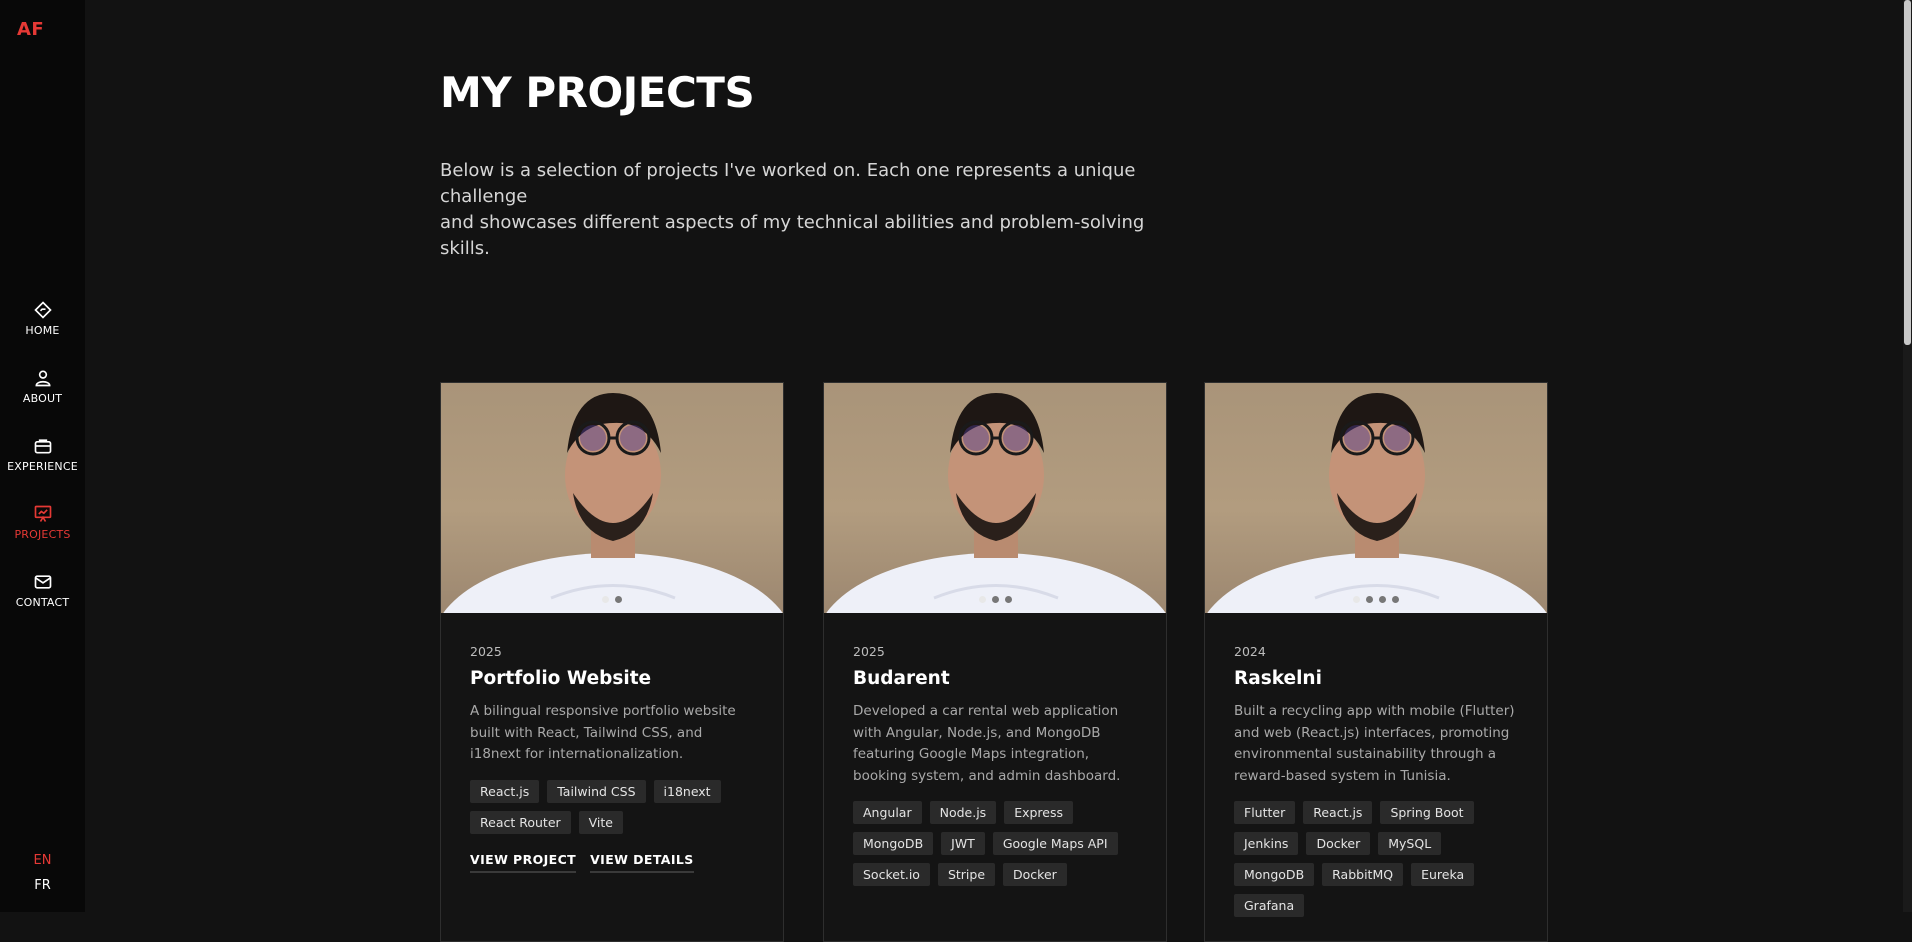 This screenshot has height=942, width=1912. What do you see at coordinates (687, 791) in the screenshot?
I see `tech-tag: i18next` at bounding box center [687, 791].